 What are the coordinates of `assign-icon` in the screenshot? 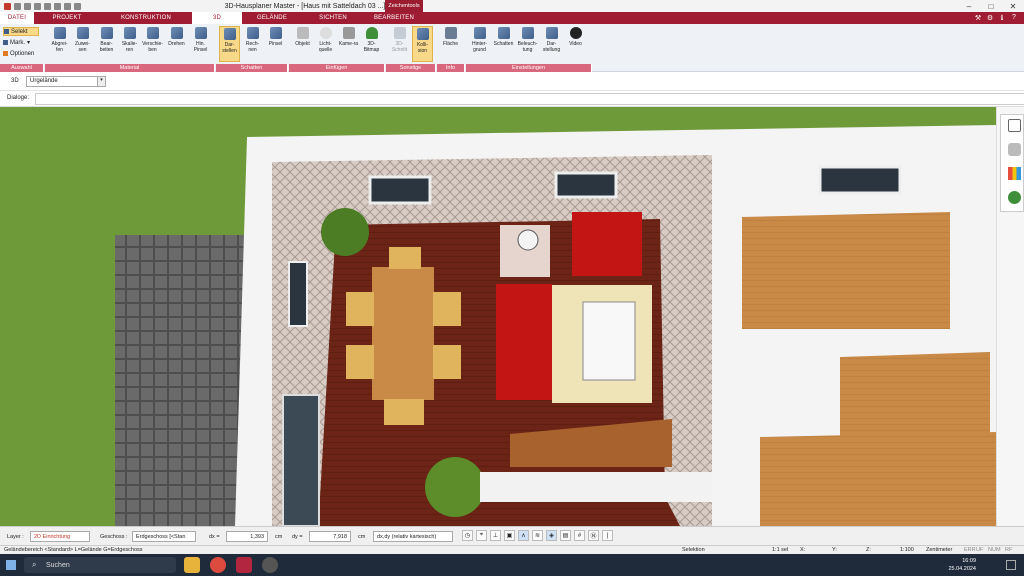 It's located at (82, 33).